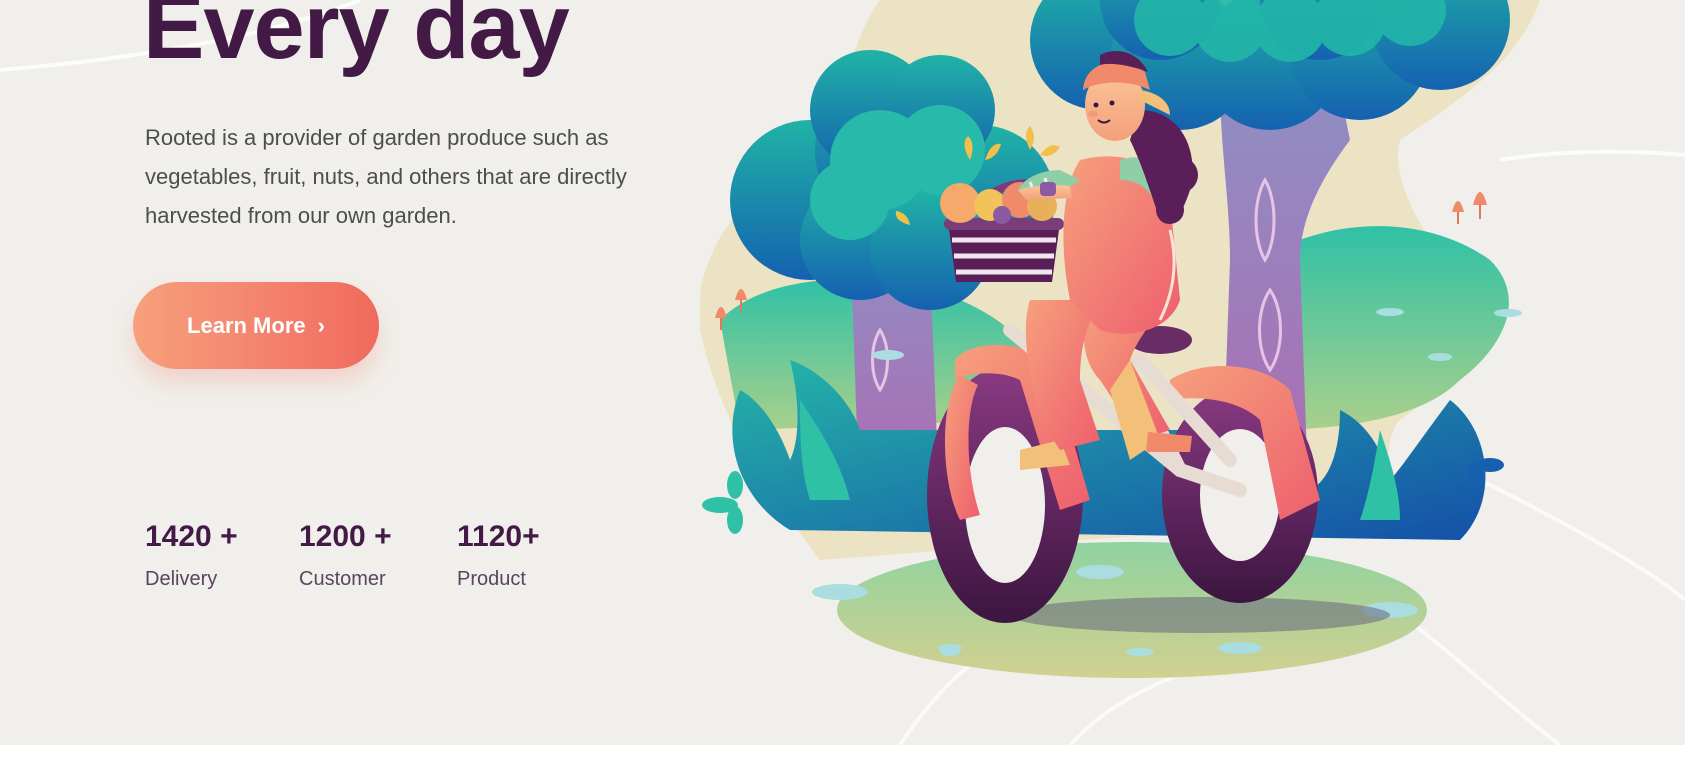 The width and height of the screenshot is (1685, 772). I want to click on chevron-right-icon: ›, so click(321, 325).